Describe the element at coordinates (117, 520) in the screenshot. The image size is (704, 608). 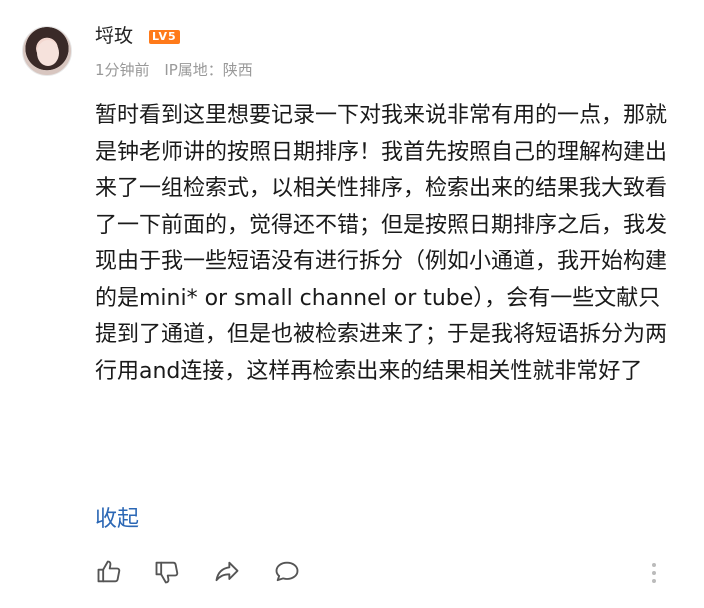
I see `collapse-link: 收起` at that location.